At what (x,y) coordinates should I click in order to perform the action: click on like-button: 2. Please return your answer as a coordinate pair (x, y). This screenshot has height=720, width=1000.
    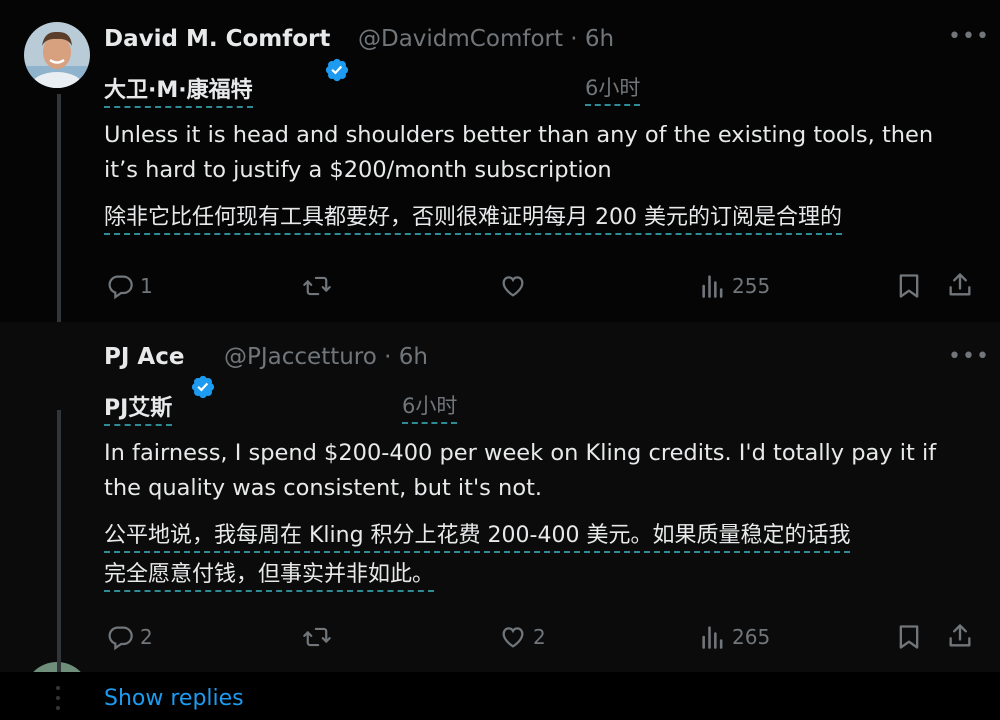
    Looking at the image, I should click on (522, 637).